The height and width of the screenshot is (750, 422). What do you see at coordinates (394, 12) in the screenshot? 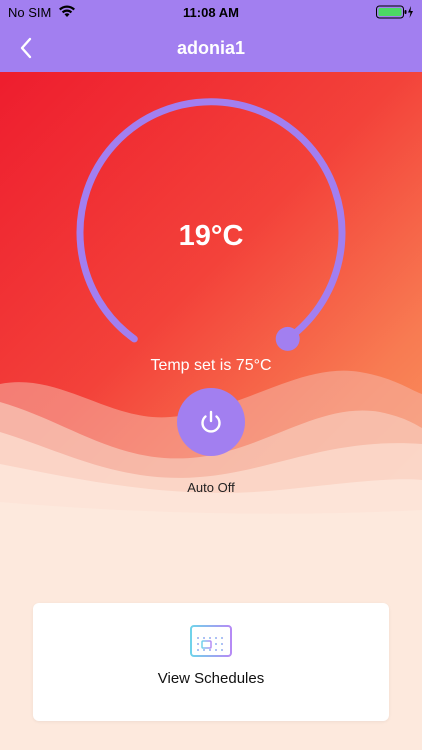
I see `battery-charging-icon` at bounding box center [394, 12].